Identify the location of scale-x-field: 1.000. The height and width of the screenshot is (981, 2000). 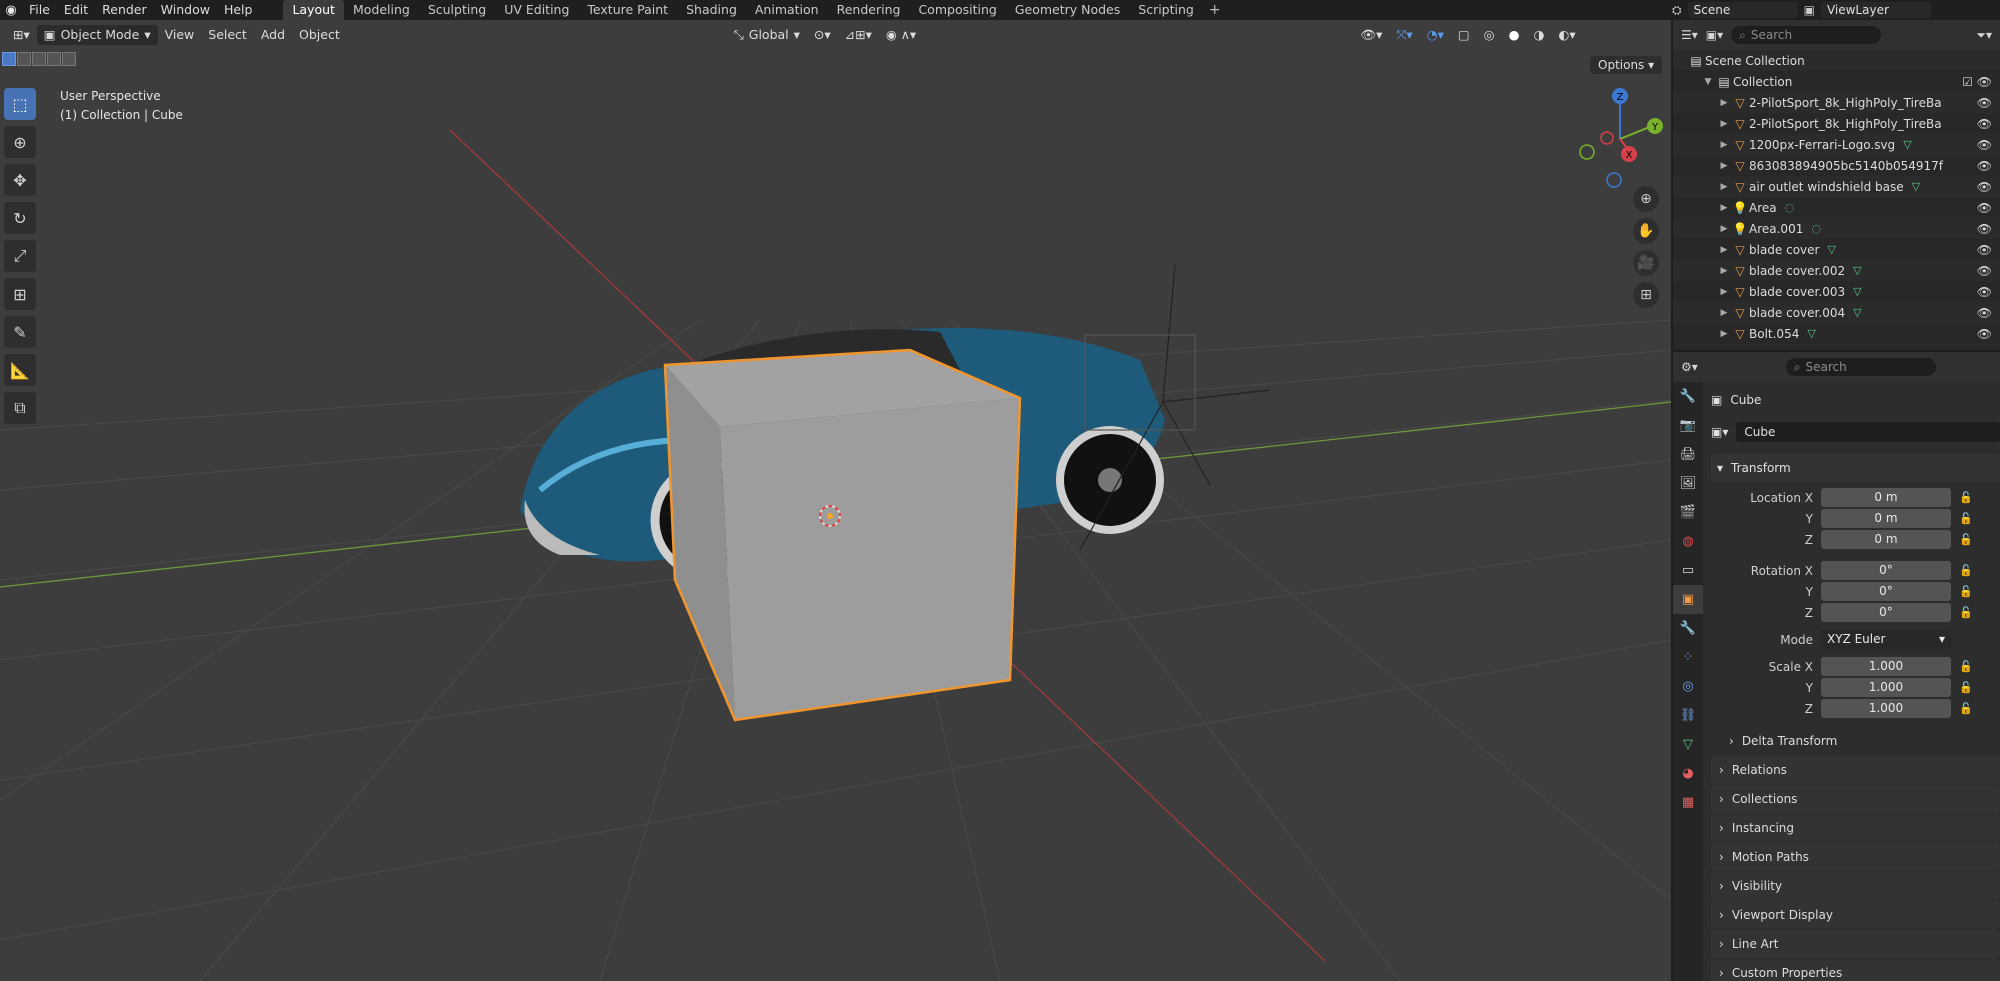
(1886, 666).